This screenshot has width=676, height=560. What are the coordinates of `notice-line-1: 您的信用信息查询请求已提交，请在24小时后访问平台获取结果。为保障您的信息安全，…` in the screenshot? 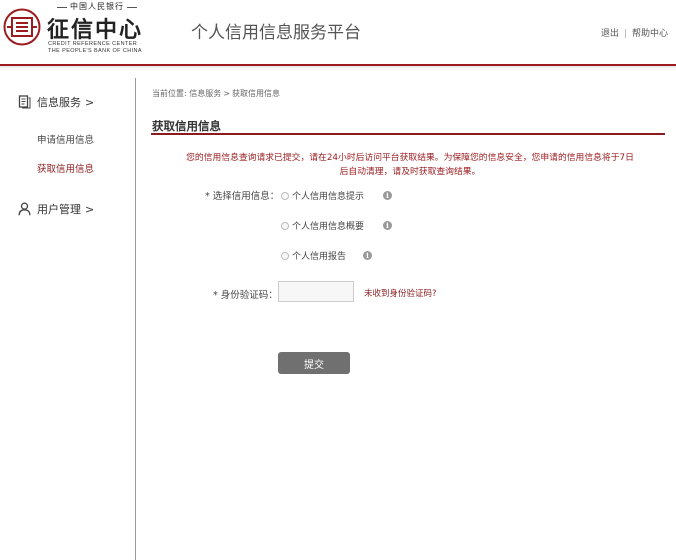 It's located at (410, 158).